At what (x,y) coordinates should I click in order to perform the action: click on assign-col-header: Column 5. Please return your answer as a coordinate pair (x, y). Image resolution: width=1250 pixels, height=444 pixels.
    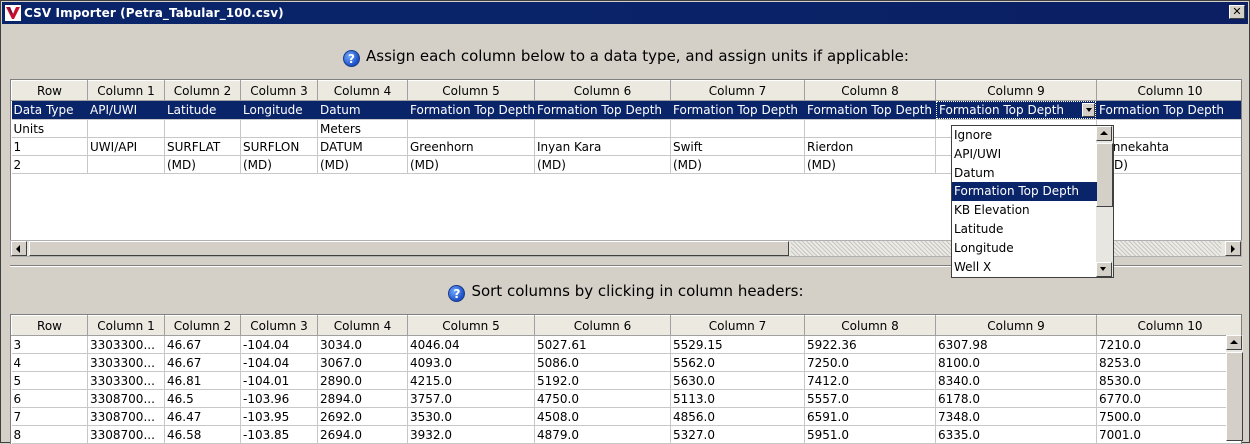
    Looking at the image, I should click on (471, 90).